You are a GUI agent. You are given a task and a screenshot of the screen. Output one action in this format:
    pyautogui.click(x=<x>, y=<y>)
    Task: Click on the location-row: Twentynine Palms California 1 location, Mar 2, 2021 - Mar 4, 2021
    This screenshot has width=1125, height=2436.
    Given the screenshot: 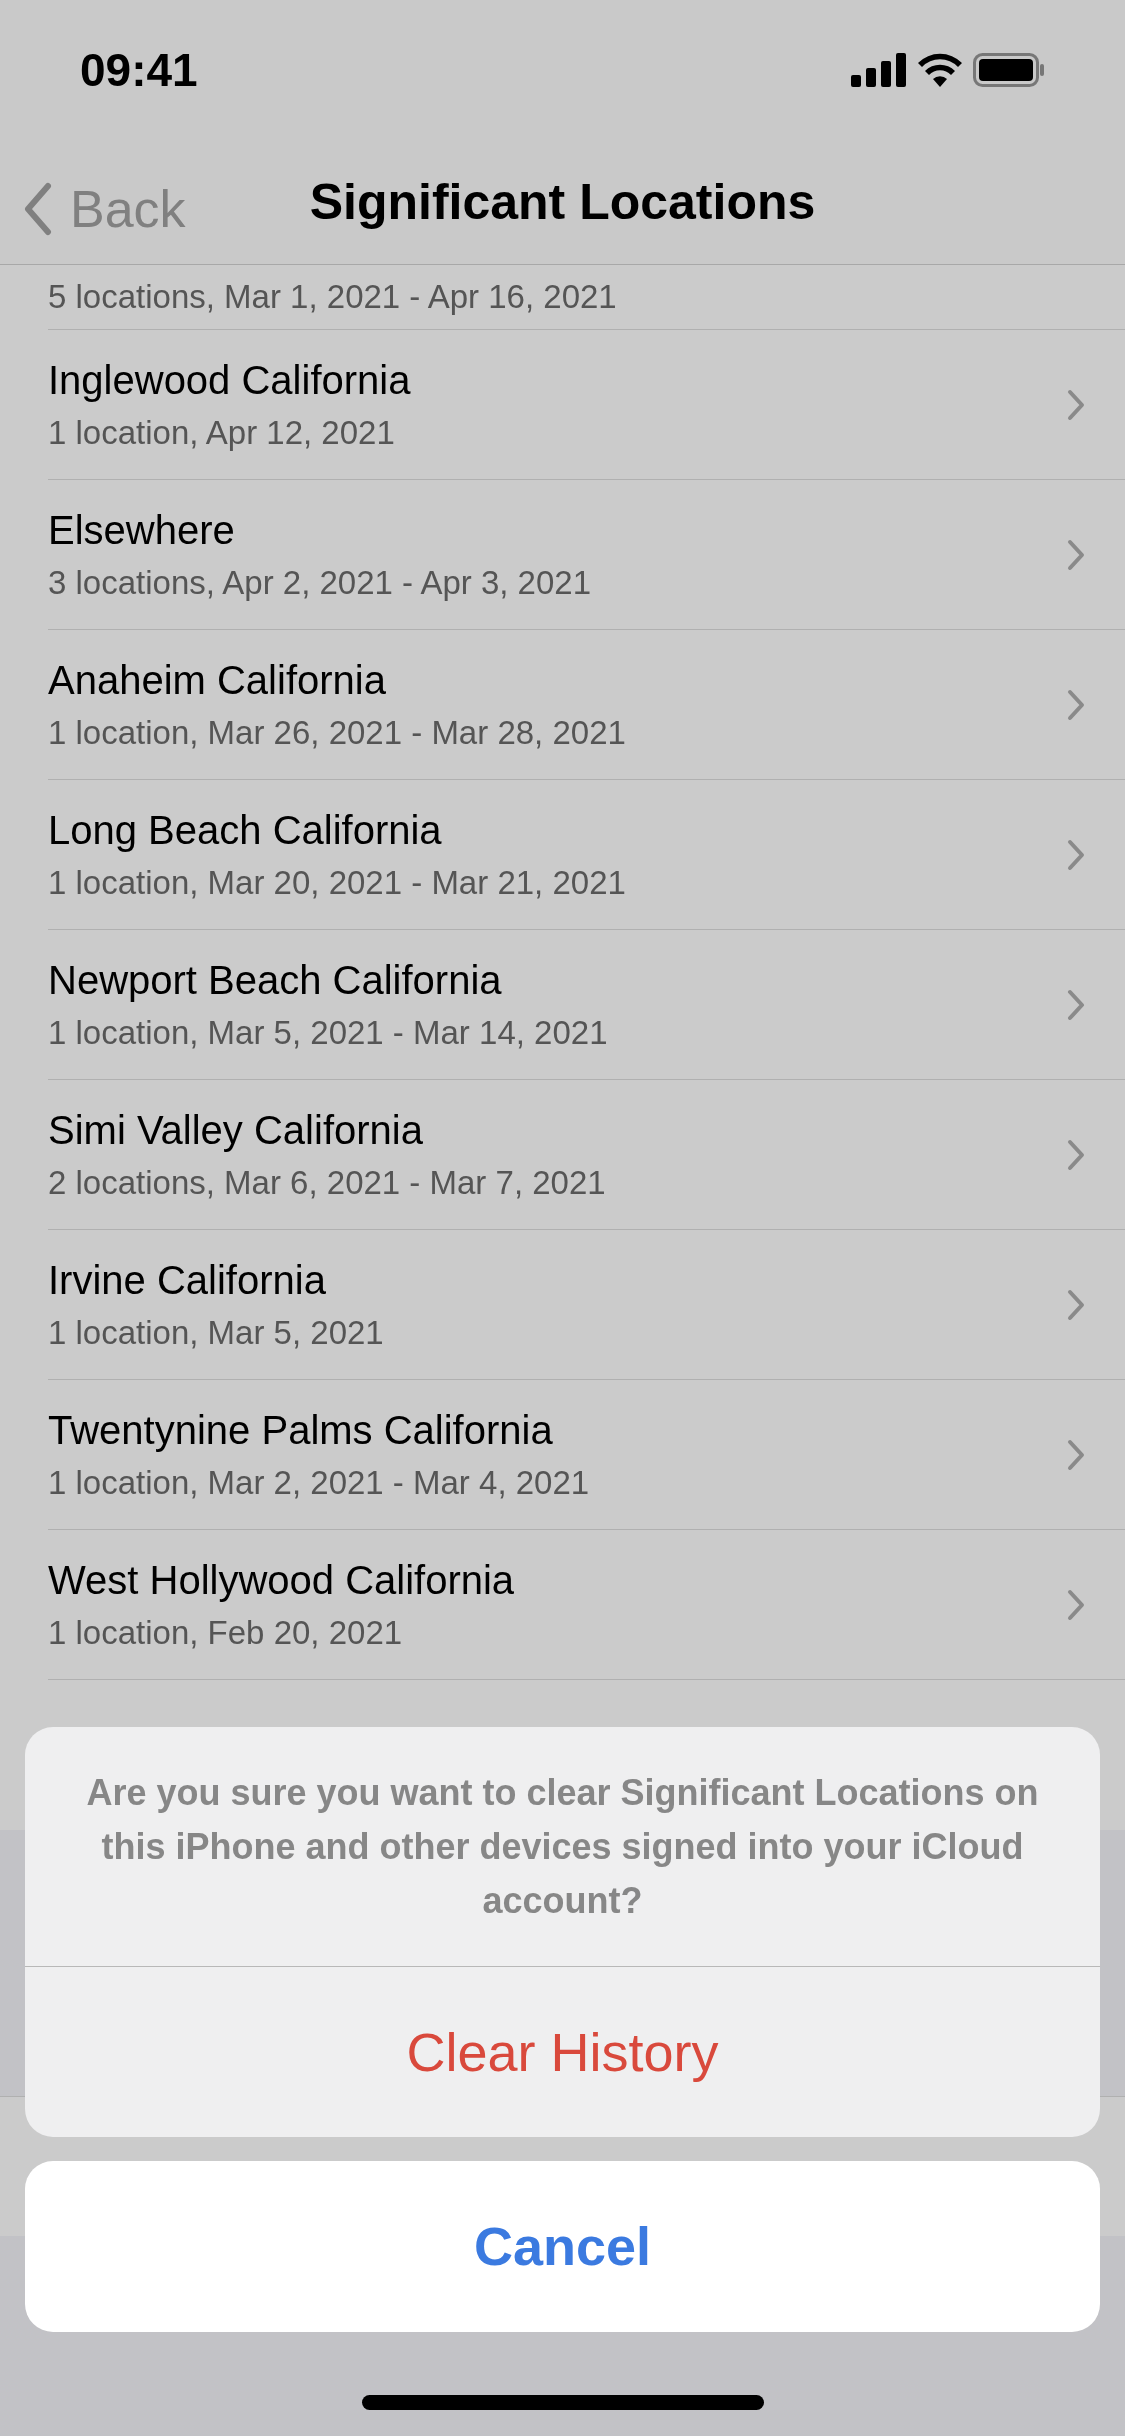 What is the action you would take?
    pyautogui.click(x=586, y=1455)
    